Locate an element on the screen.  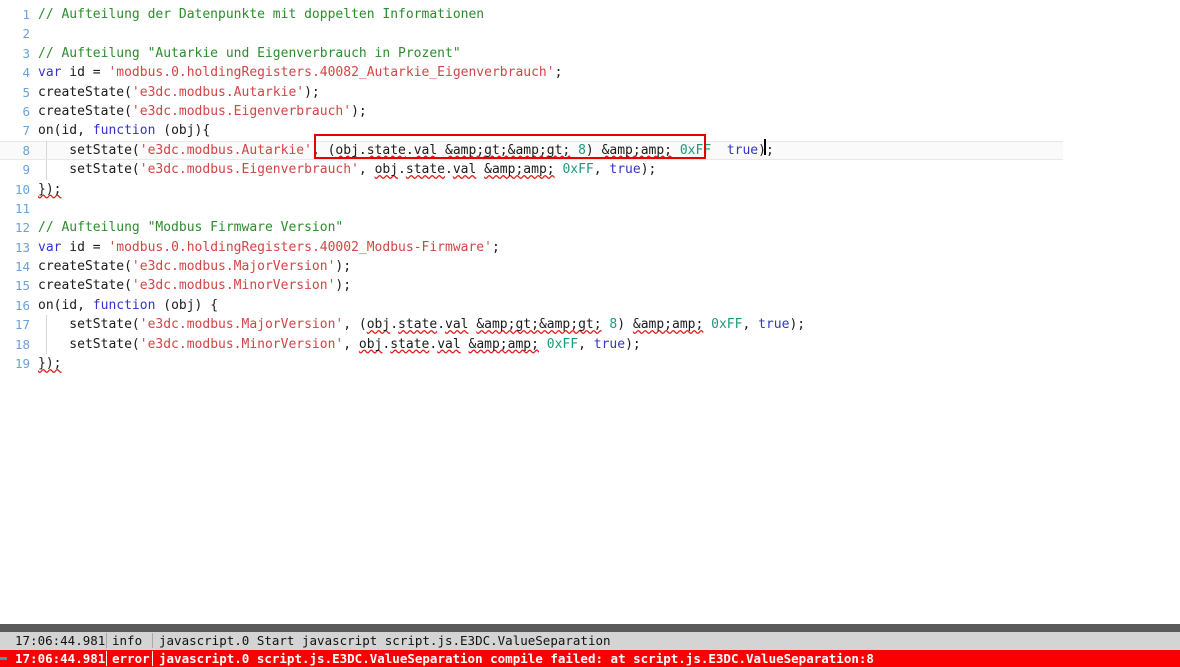
code-token-plain: }); is located at coordinates (50, 189).